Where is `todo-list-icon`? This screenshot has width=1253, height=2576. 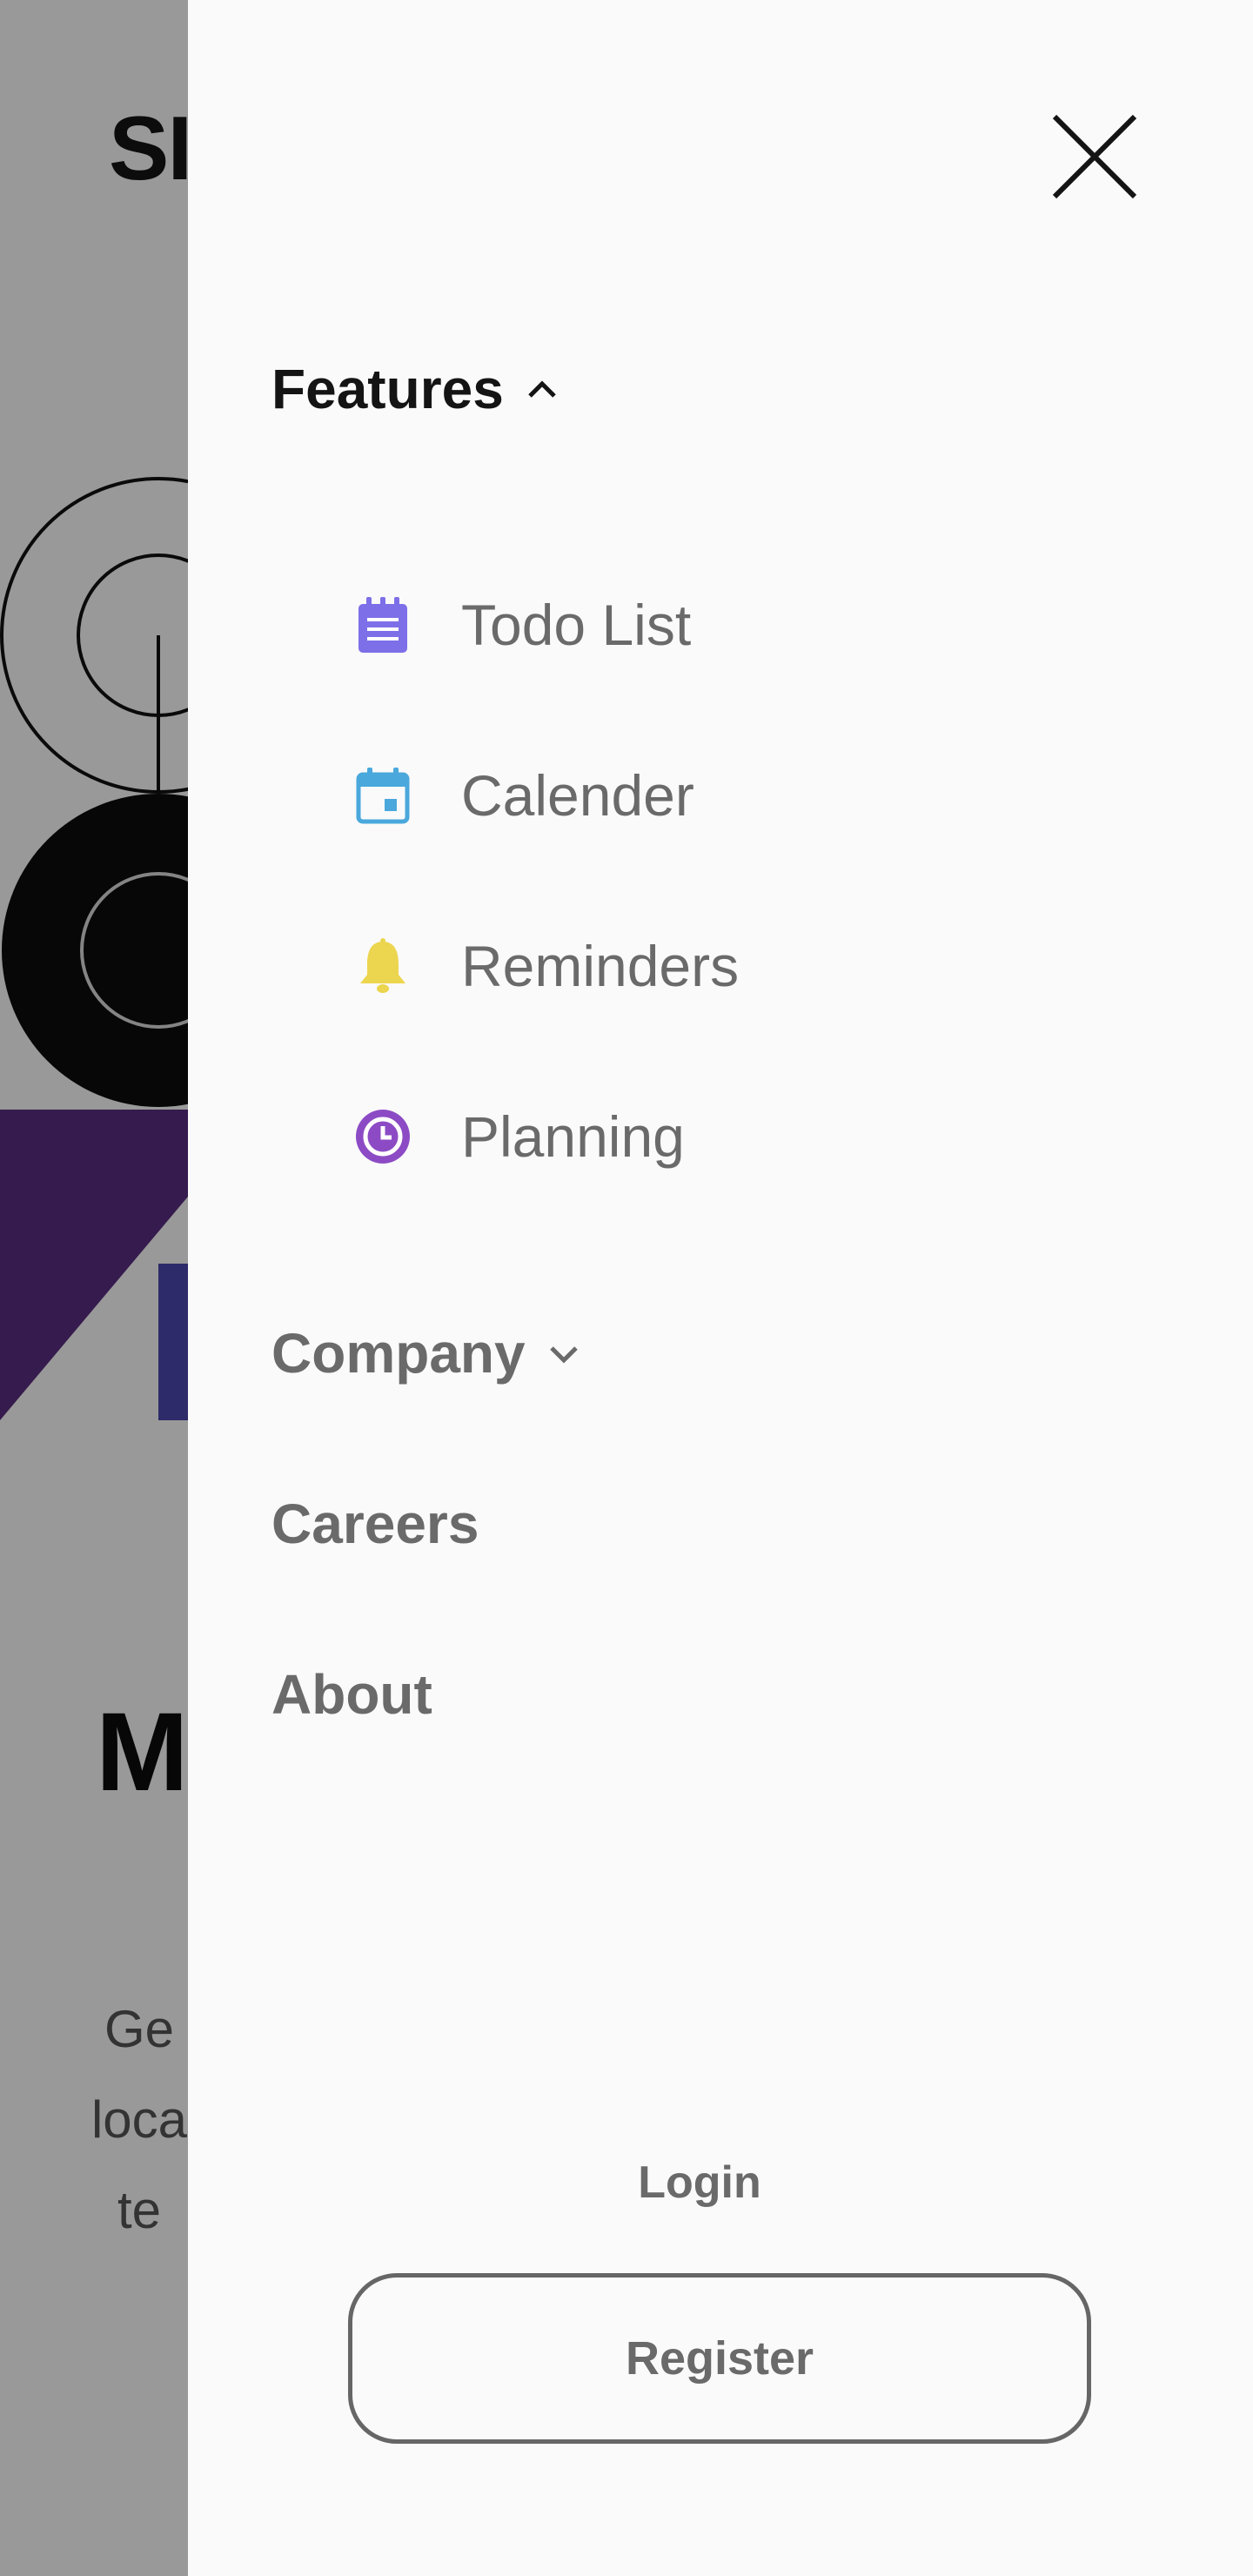 todo-list-icon is located at coordinates (382, 625).